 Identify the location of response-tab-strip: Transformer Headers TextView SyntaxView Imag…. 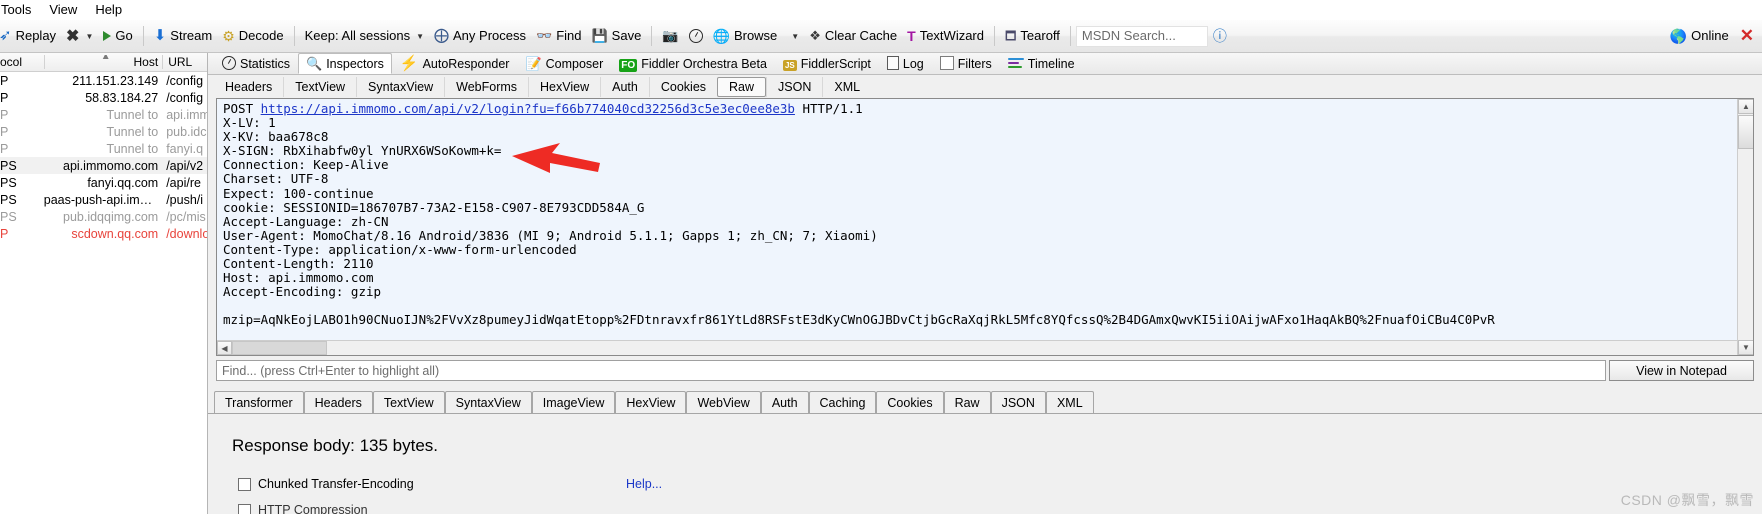
(985, 402).